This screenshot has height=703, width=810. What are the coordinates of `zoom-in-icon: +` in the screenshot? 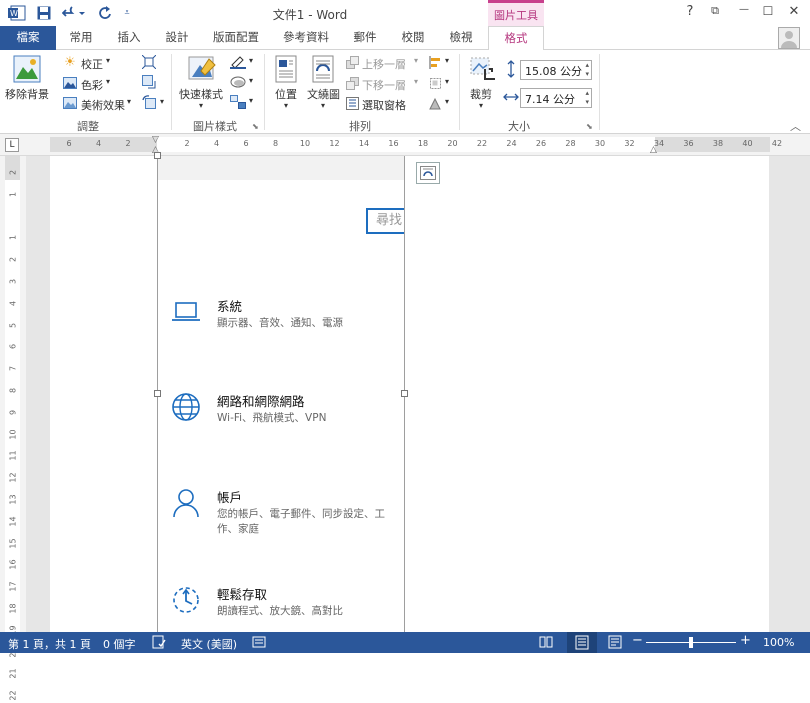 It's located at (745, 640).